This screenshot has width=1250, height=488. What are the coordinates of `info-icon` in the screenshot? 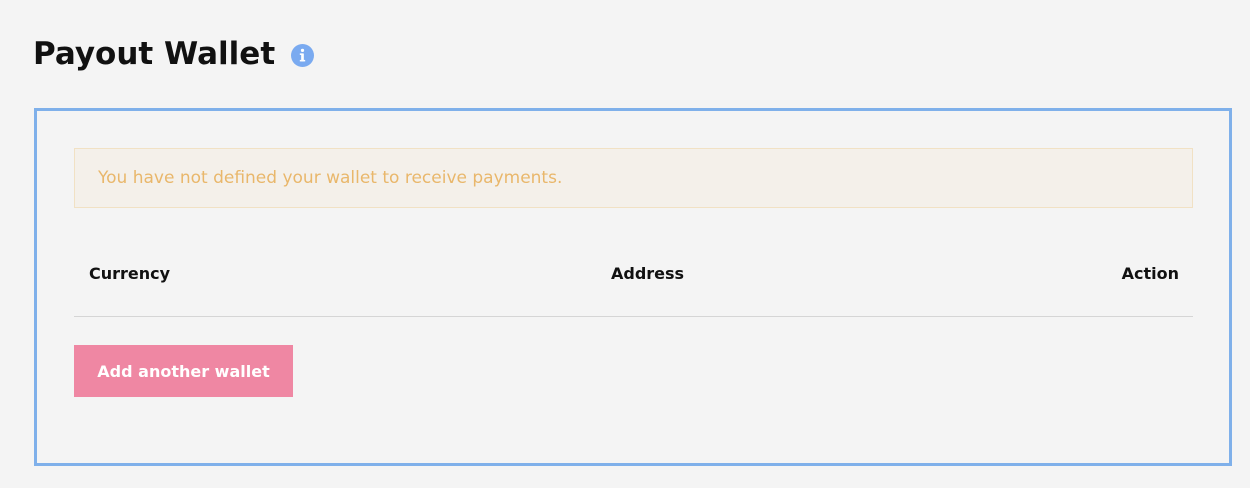 It's located at (303, 55).